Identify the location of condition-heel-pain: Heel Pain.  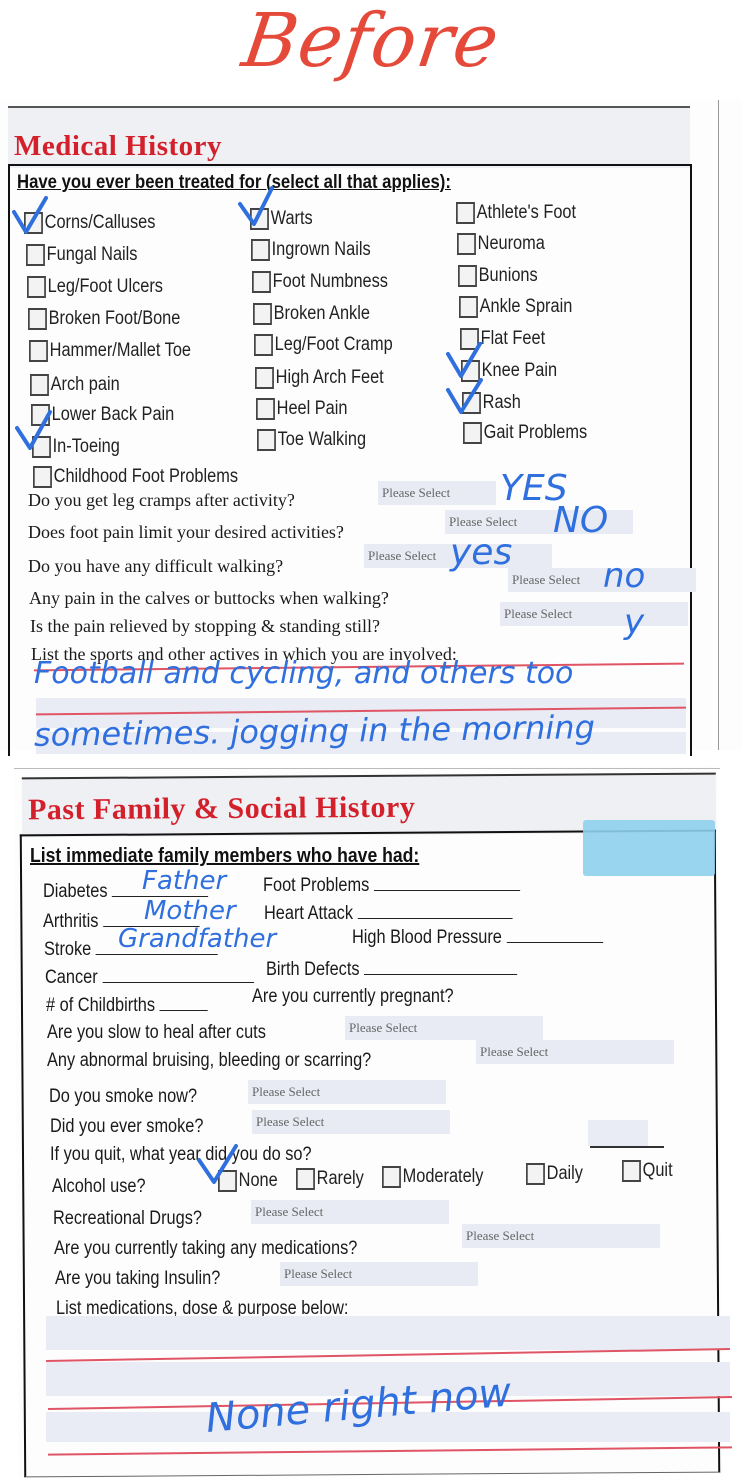
(301, 409).